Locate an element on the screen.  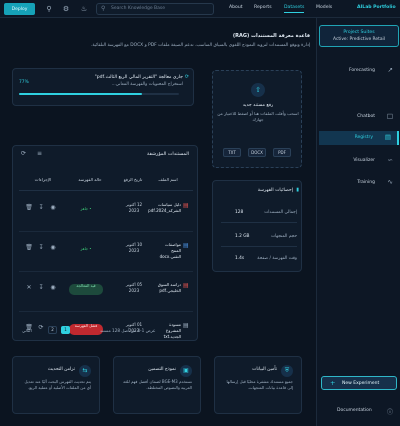
sidebar-item-forecasting: Forecasting ↗ is located at coordinates (359, 71).